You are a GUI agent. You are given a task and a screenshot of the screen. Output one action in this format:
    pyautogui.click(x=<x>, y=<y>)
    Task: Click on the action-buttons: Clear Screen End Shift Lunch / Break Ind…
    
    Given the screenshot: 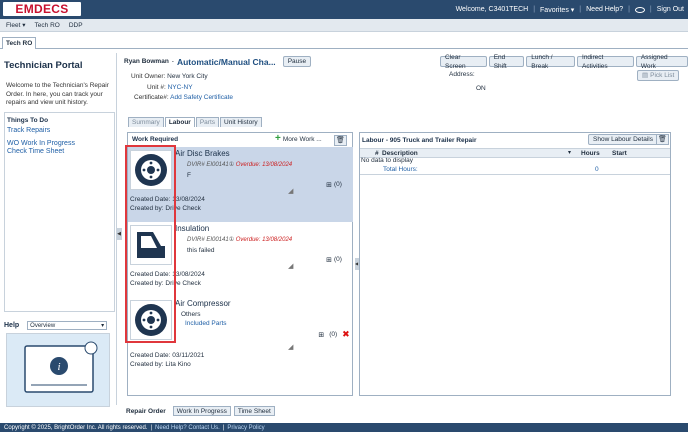 What is the action you would take?
    pyautogui.click(x=564, y=62)
    